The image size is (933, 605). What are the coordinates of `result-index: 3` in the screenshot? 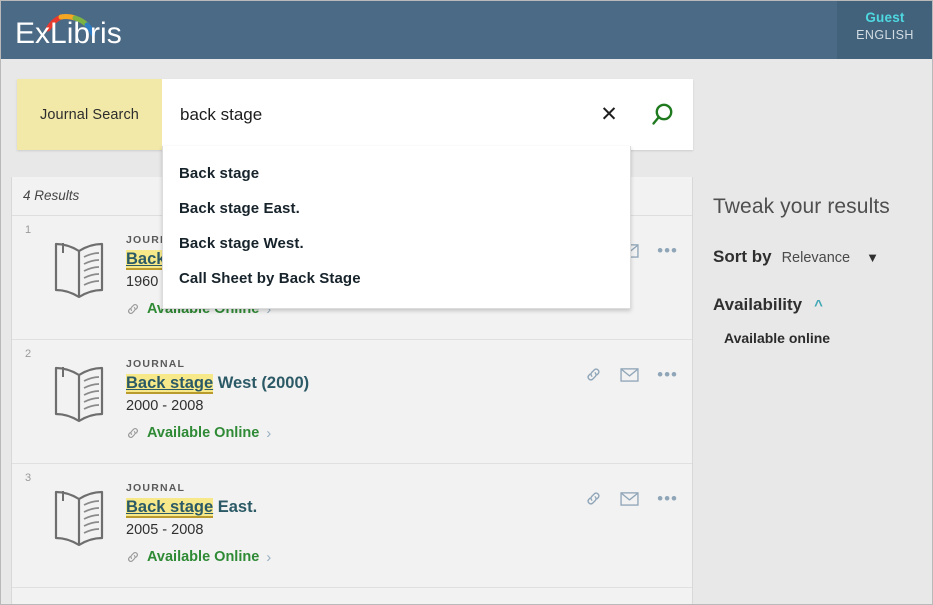 It's located at (28, 478).